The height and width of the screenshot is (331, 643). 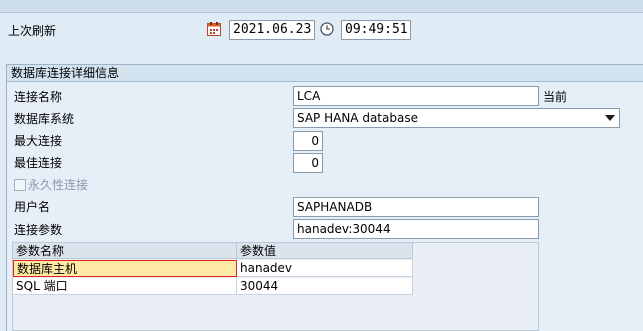 I want to click on table-cell-param-name: SQL 端口, so click(x=125, y=286).